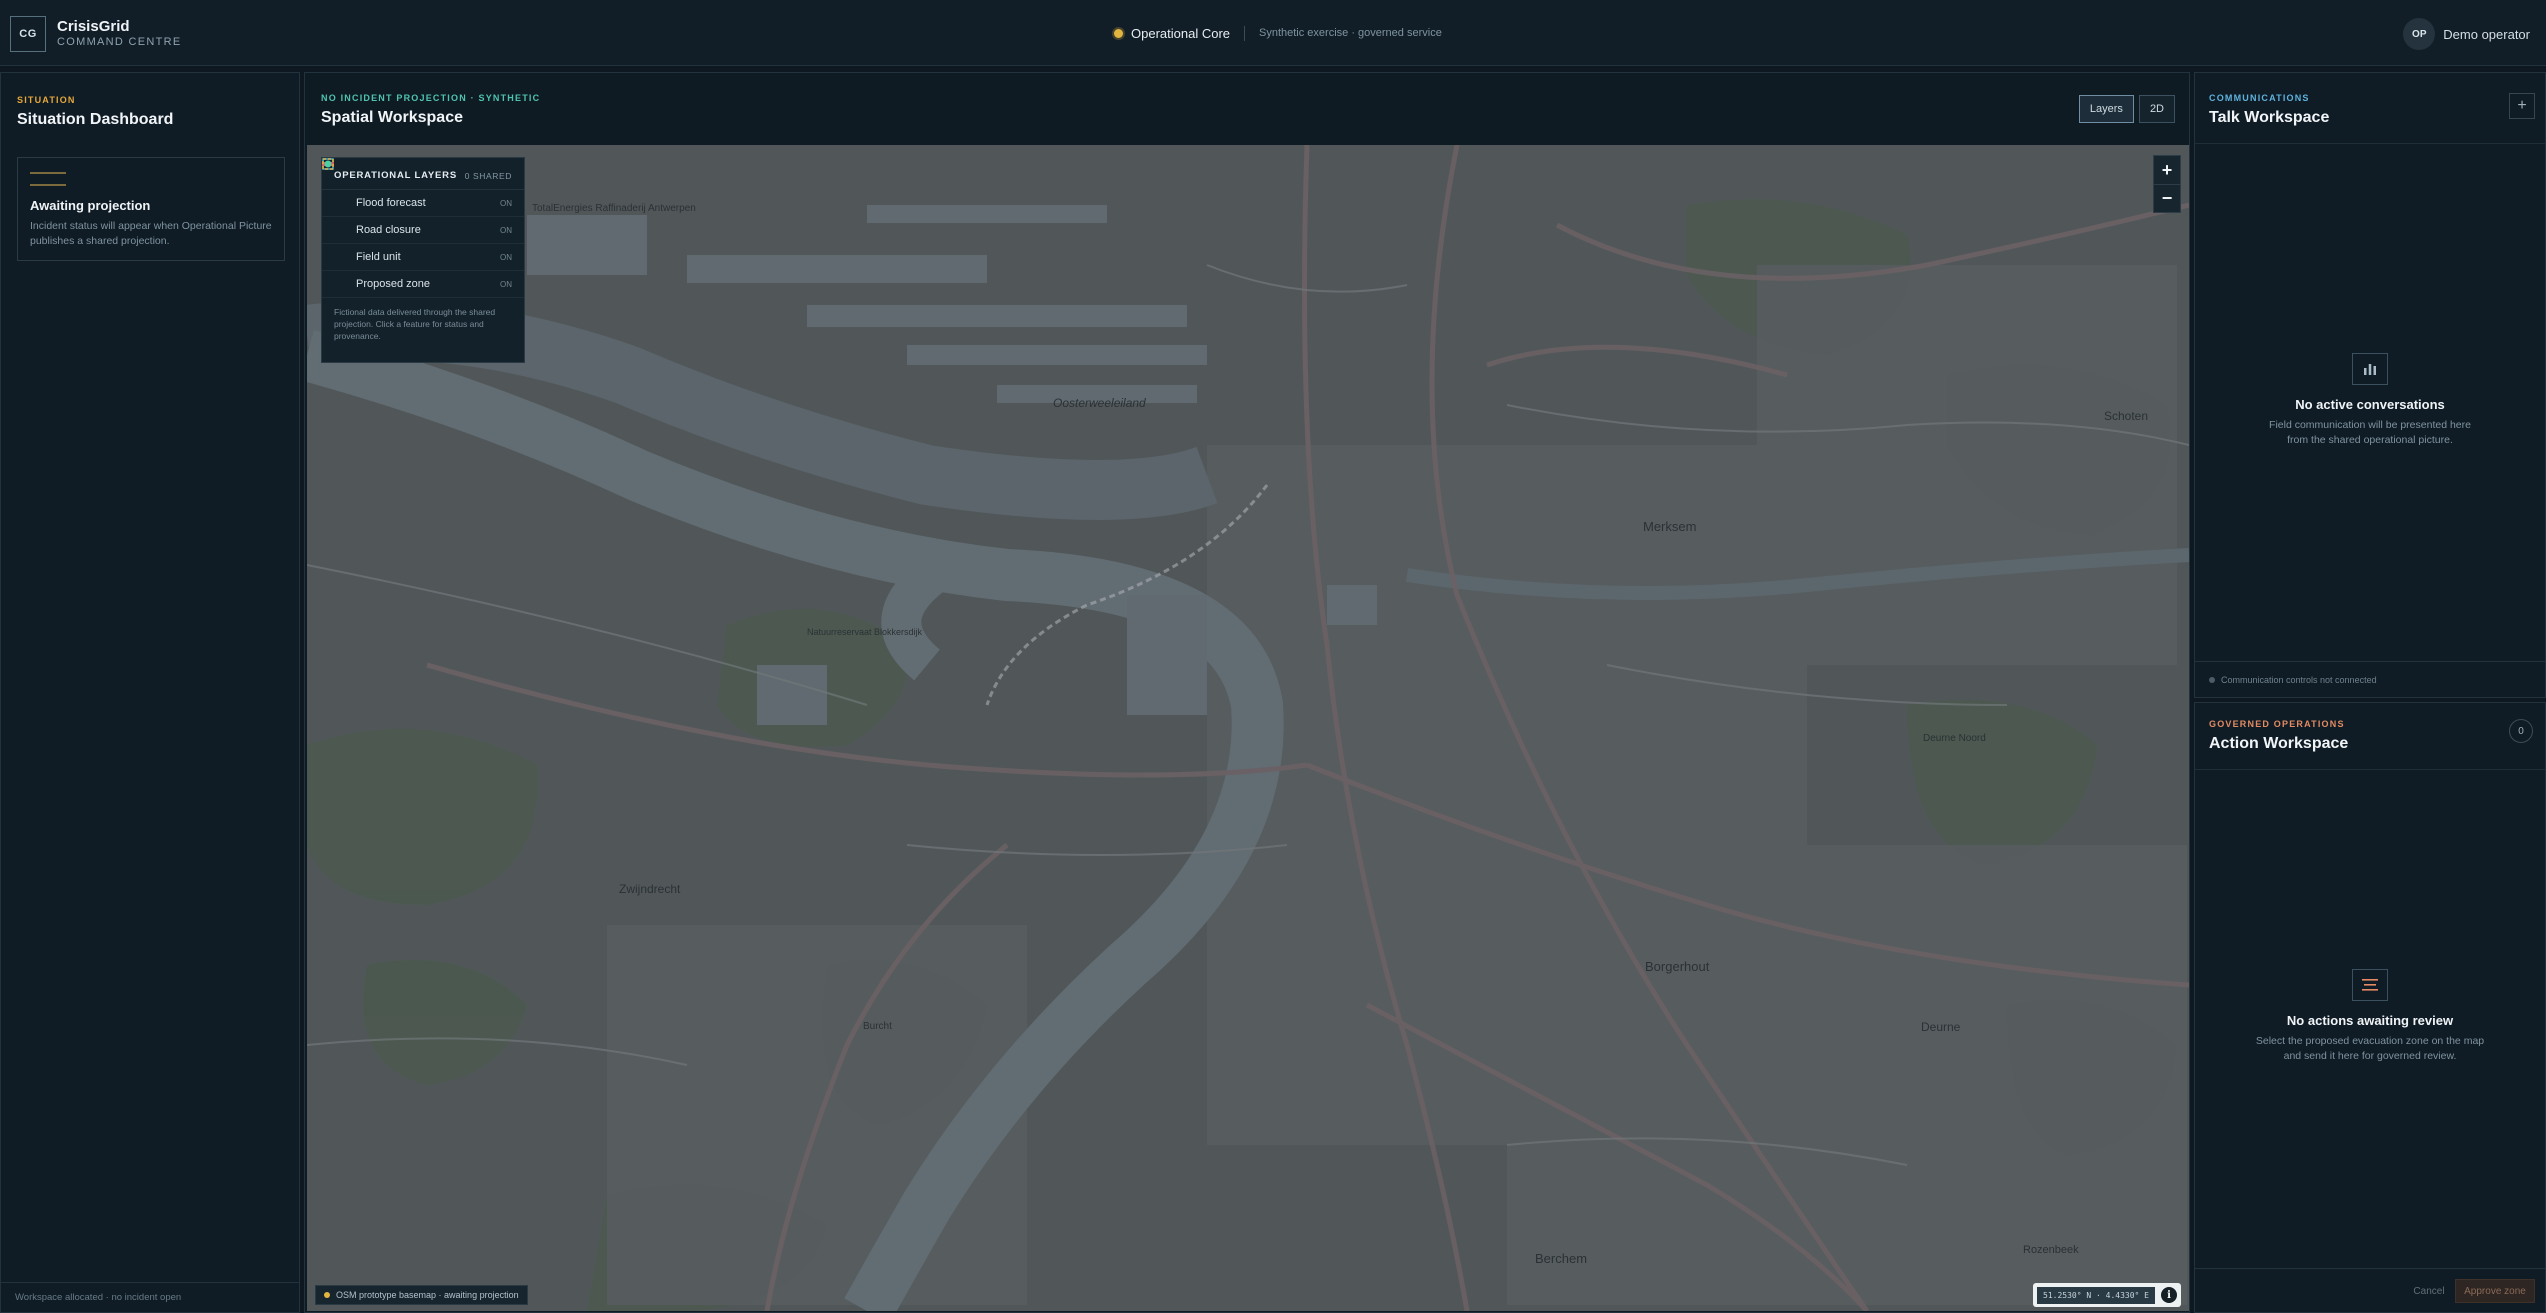  I want to click on status-label: Operational Core, so click(1180, 33).